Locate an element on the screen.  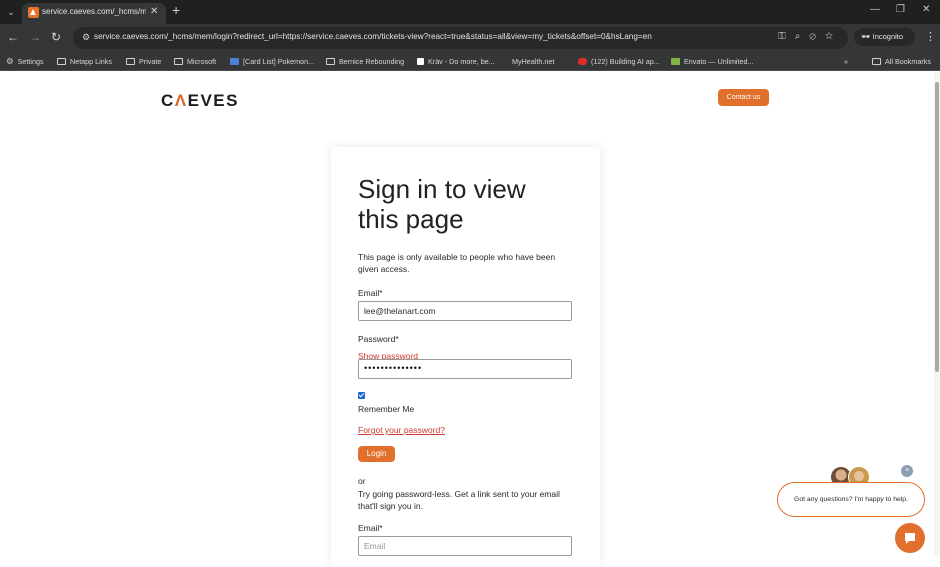
pokemon-favicon is located at coordinates (234, 61).